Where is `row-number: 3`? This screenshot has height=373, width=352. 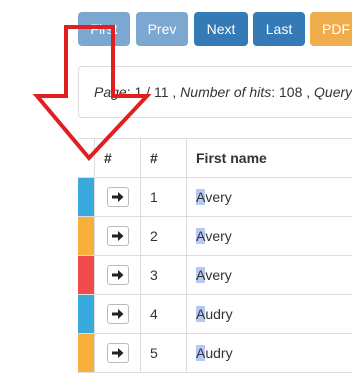 row-number: 3 is located at coordinates (164, 275).